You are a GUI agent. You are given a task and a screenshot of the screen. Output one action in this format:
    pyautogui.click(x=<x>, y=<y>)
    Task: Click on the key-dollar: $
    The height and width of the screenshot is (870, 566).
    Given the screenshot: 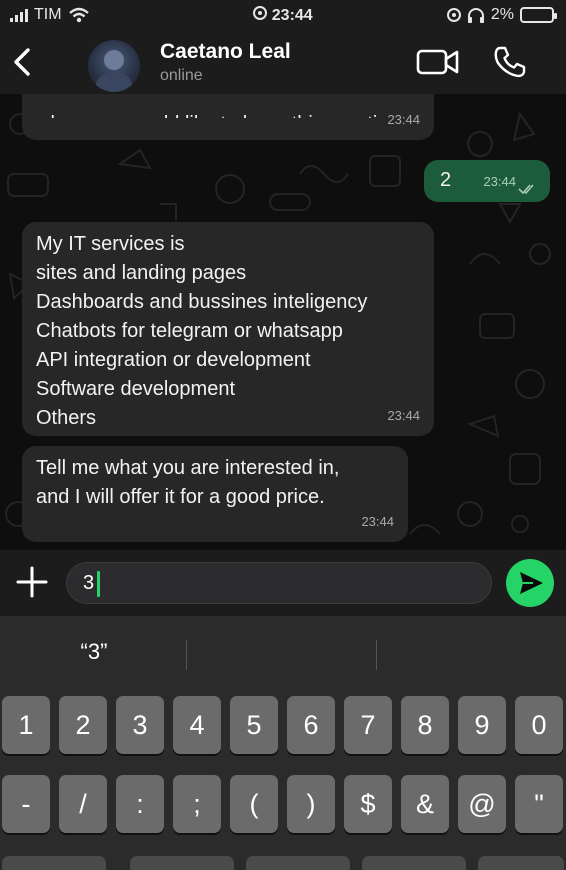 What is the action you would take?
    pyautogui.click(x=368, y=804)
    